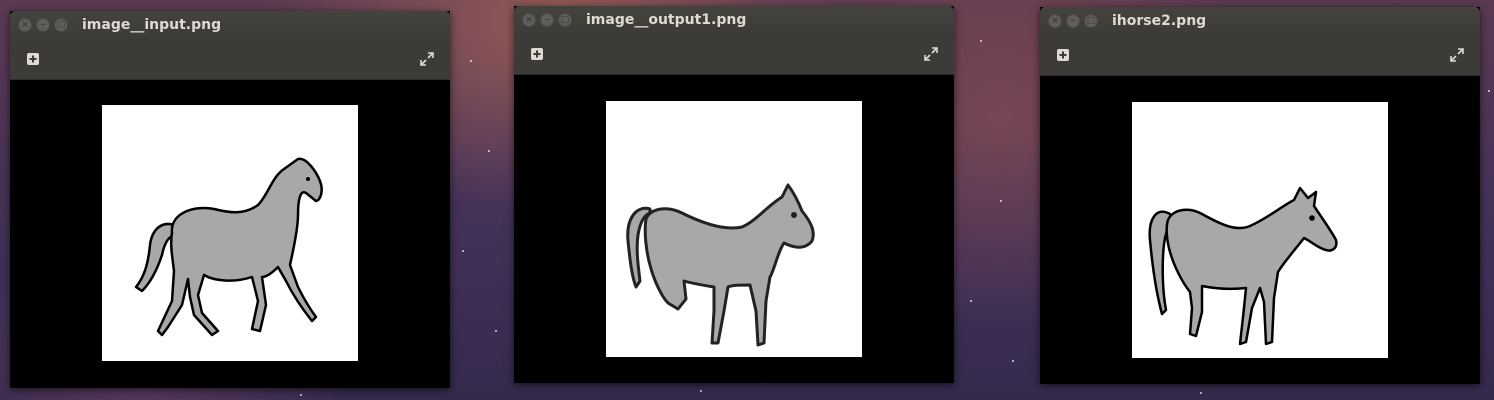 Image resolution: width=1494 pixels, height=400 pixels. I want to click on title-bar: × – □ image__output1.png, so click(734, 20).